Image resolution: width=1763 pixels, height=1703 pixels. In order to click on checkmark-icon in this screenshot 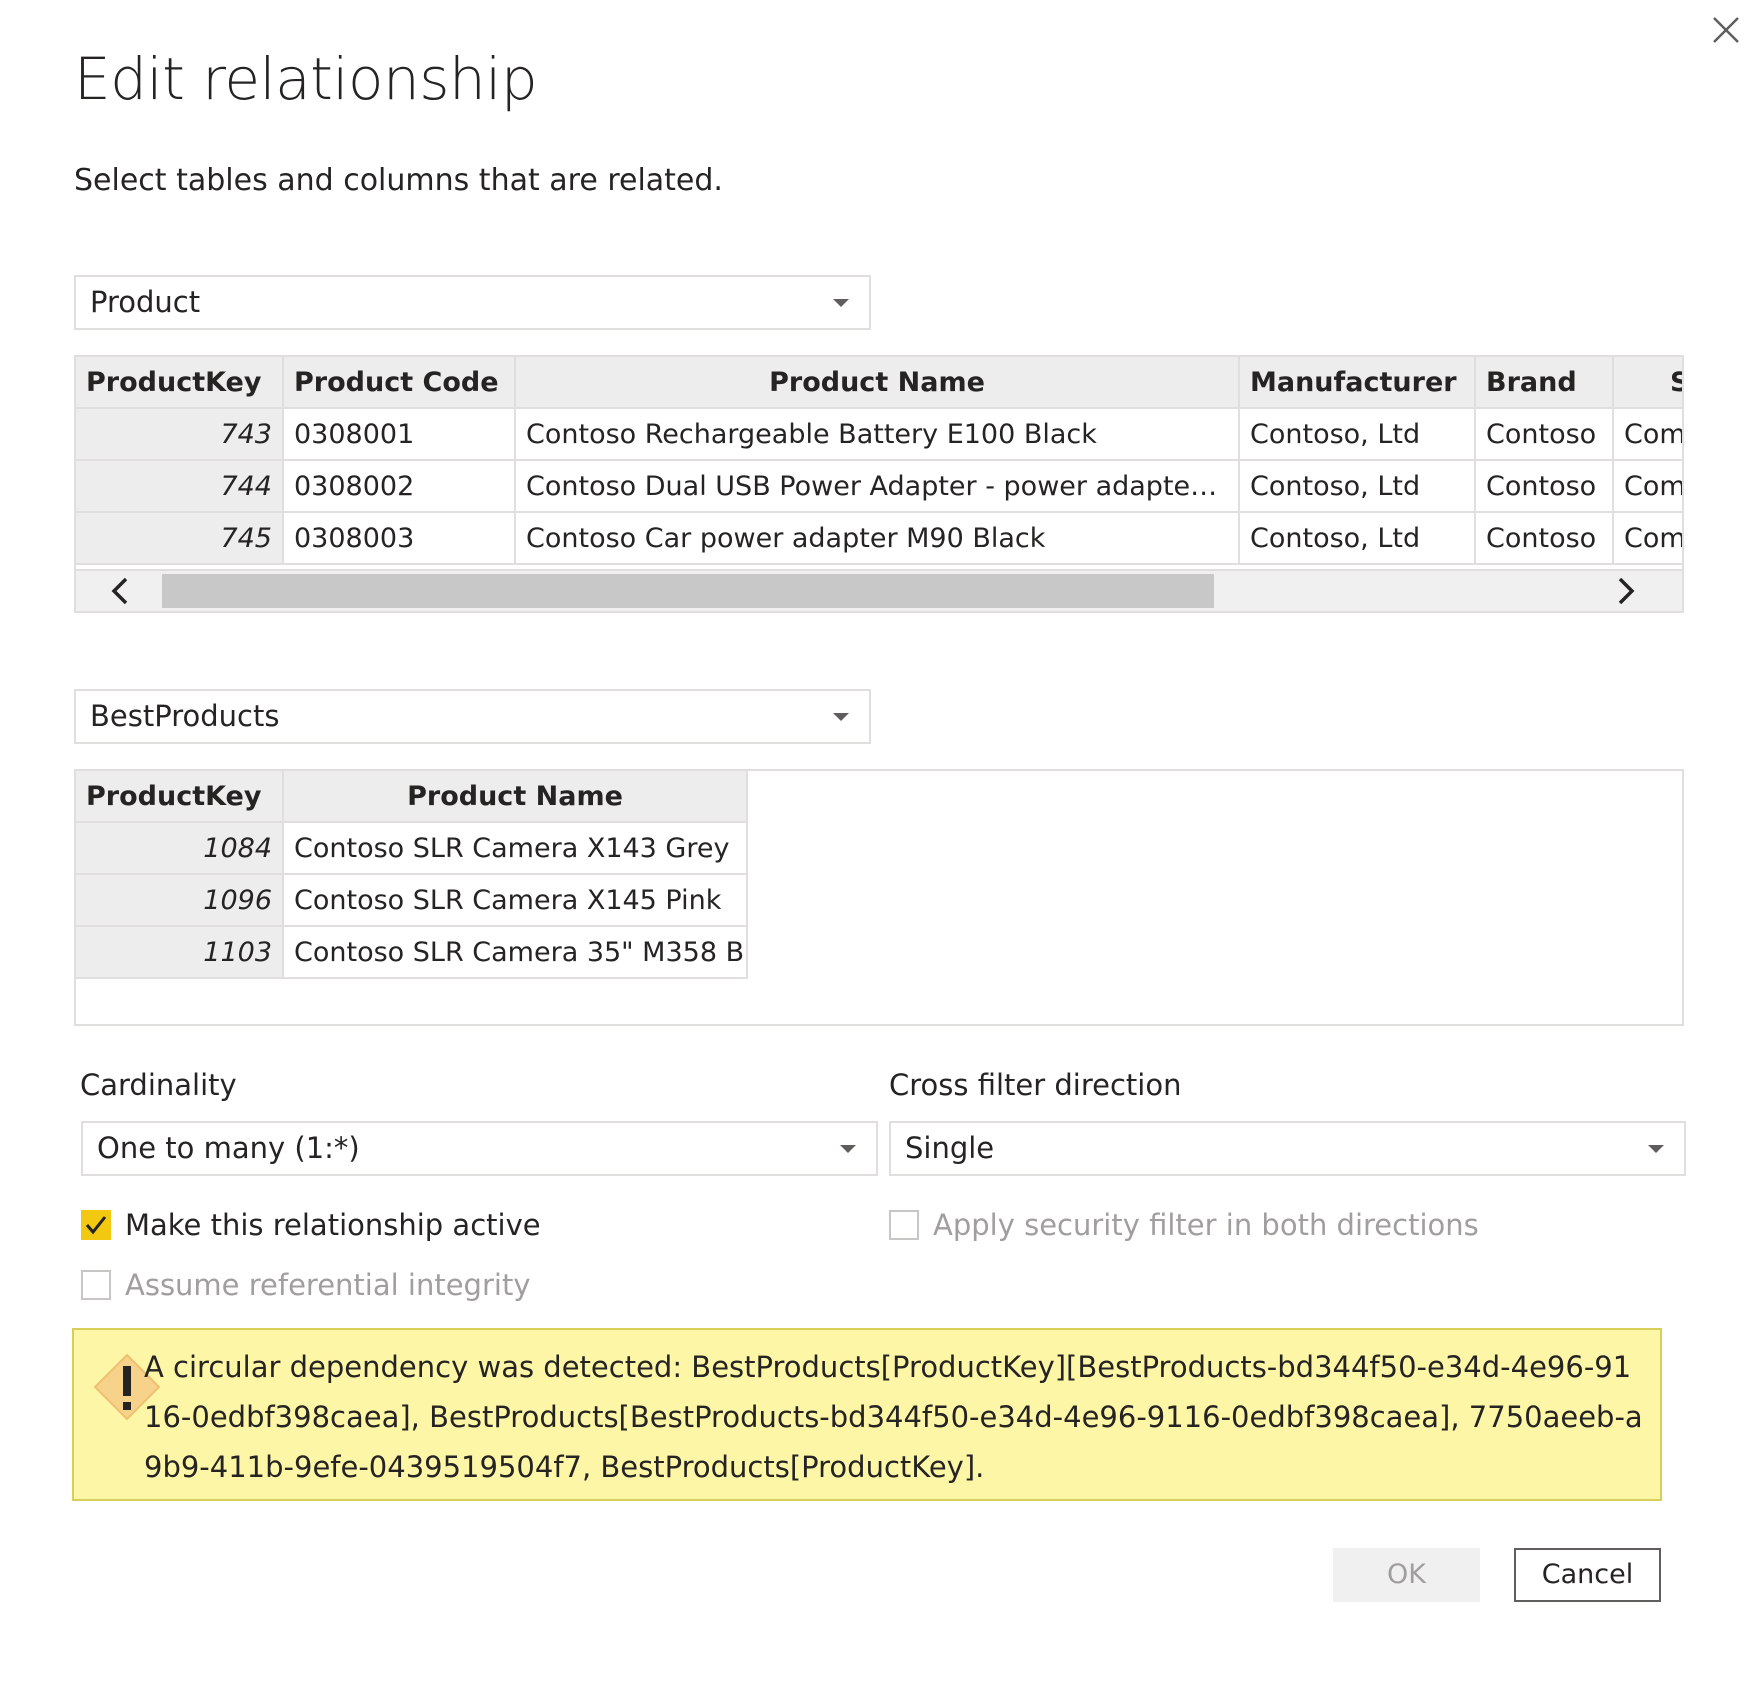, I will do `click(96, 1225)`.